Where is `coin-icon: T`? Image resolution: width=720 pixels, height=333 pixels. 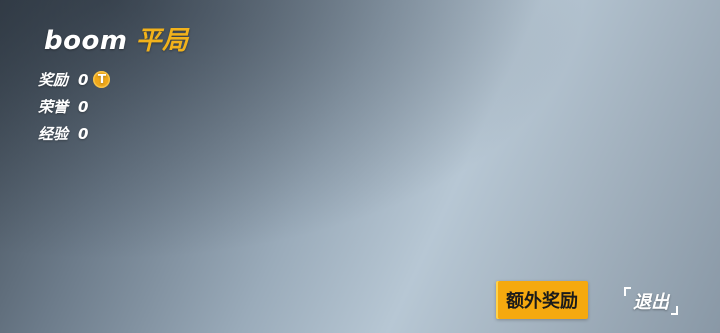
coin-icon: T is located at coordinates (102, 79).